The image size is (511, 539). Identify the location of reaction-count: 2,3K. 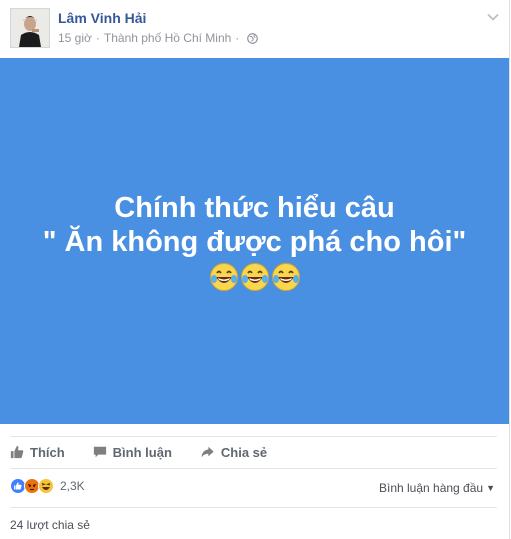
(72, 486).